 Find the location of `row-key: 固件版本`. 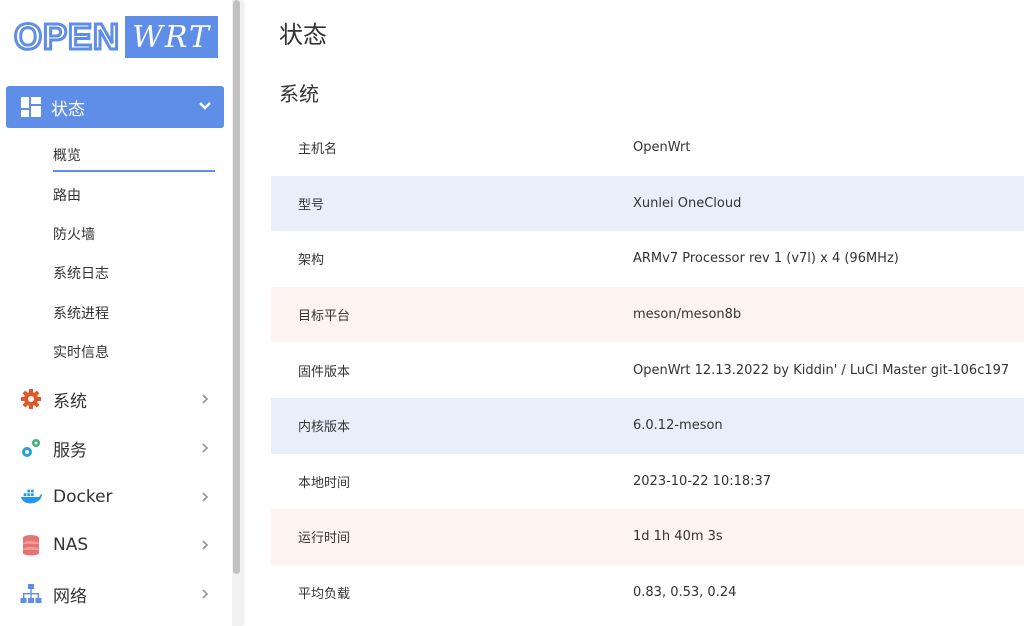

row-key: 固件版本 is located at coordinates (324, 372).